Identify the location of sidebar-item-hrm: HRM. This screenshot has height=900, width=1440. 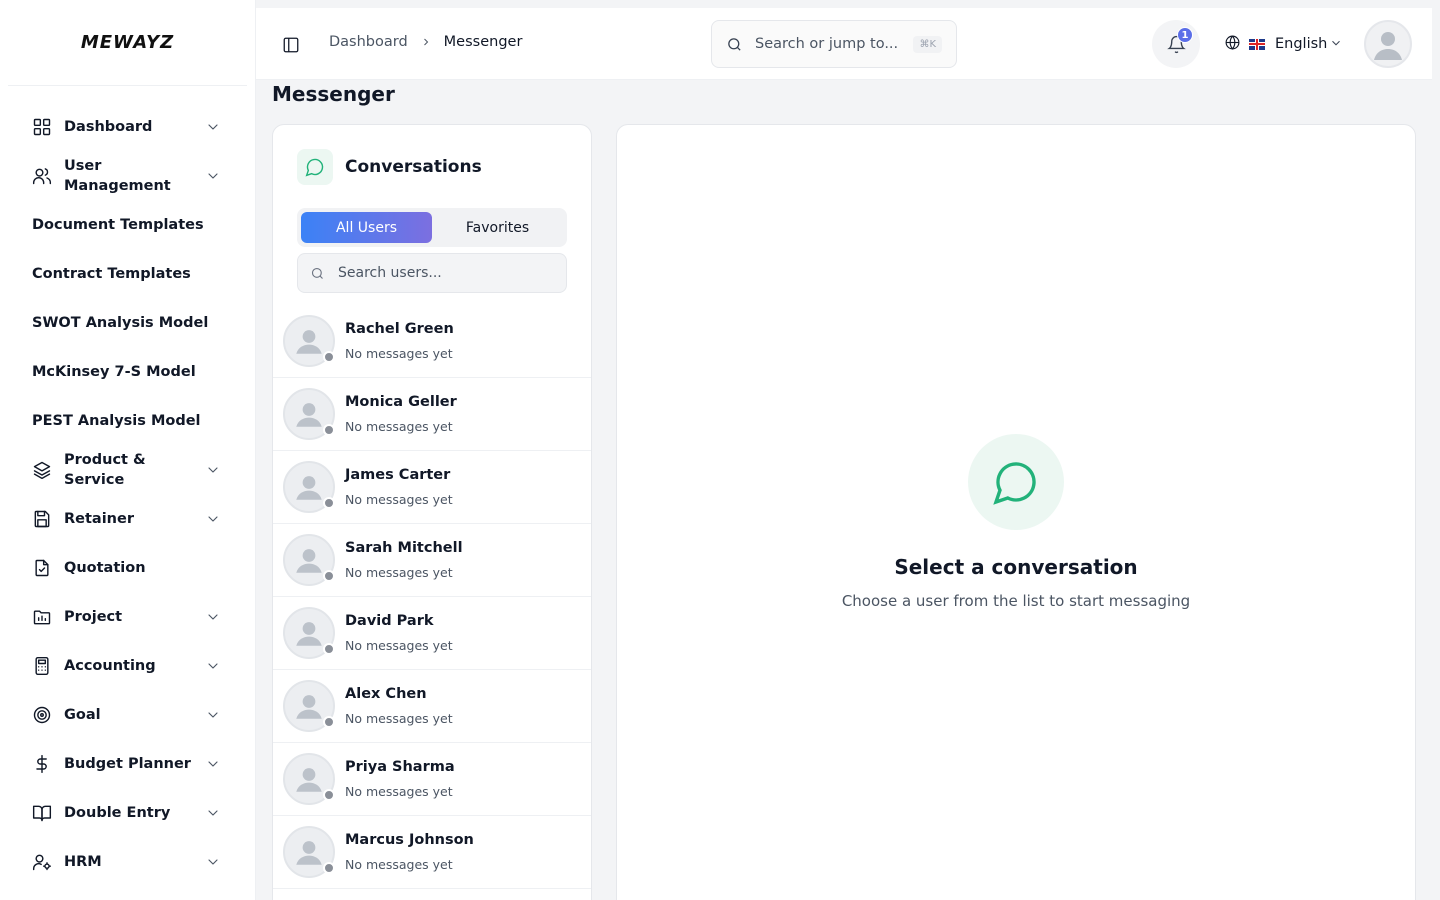
(127, 861).